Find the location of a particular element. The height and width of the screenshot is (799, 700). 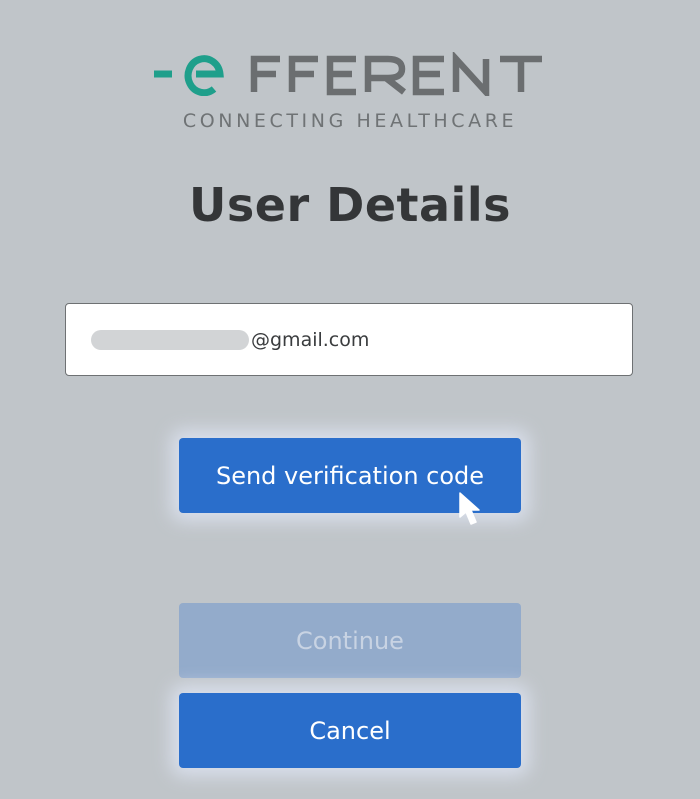

page-title: User Details is located at coordinates (350, 205).